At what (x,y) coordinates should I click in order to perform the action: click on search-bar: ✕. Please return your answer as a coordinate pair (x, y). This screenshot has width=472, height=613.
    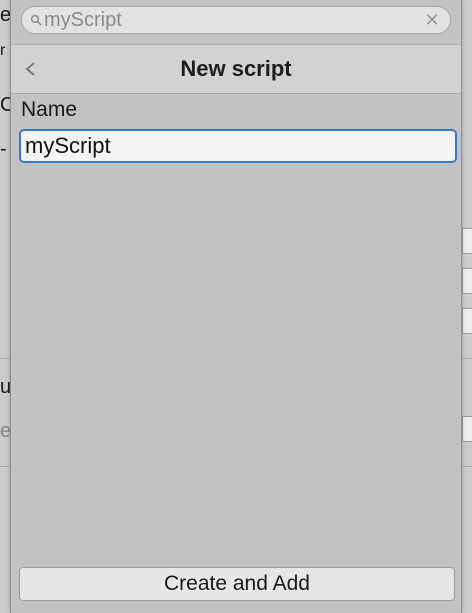
    Looking at the image, I should click on (236, 20).